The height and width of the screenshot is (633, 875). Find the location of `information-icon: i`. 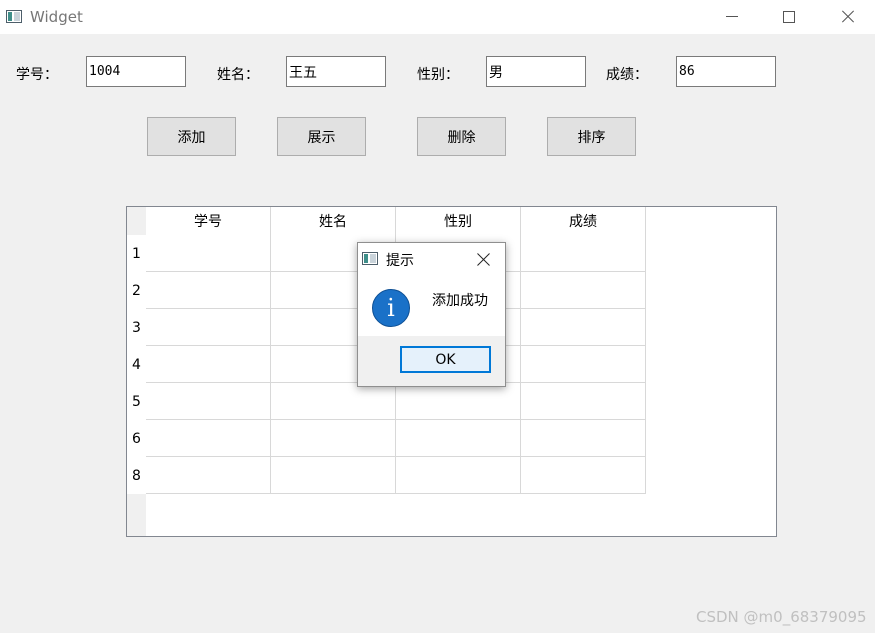

information-icon: i is located at coordinates (391, 308).